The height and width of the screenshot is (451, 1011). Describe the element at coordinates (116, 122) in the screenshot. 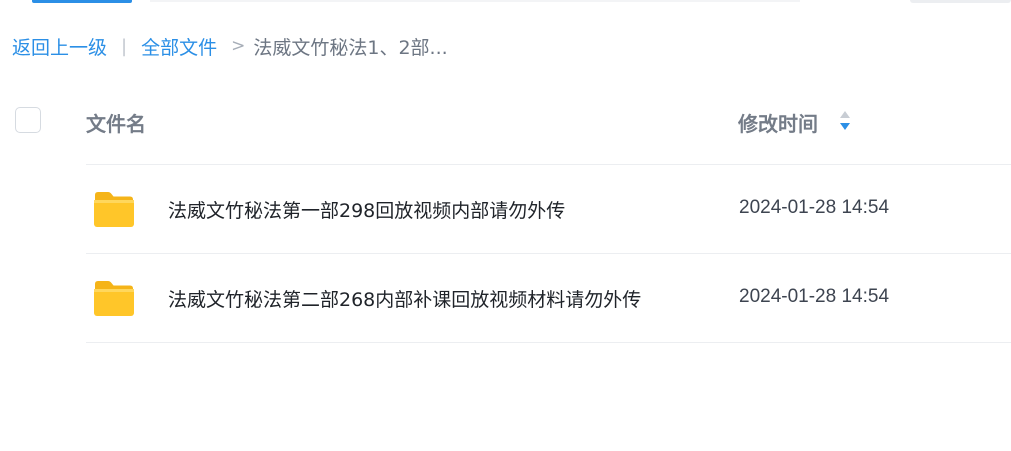

I see `column-header-name: 文件名` at that location.